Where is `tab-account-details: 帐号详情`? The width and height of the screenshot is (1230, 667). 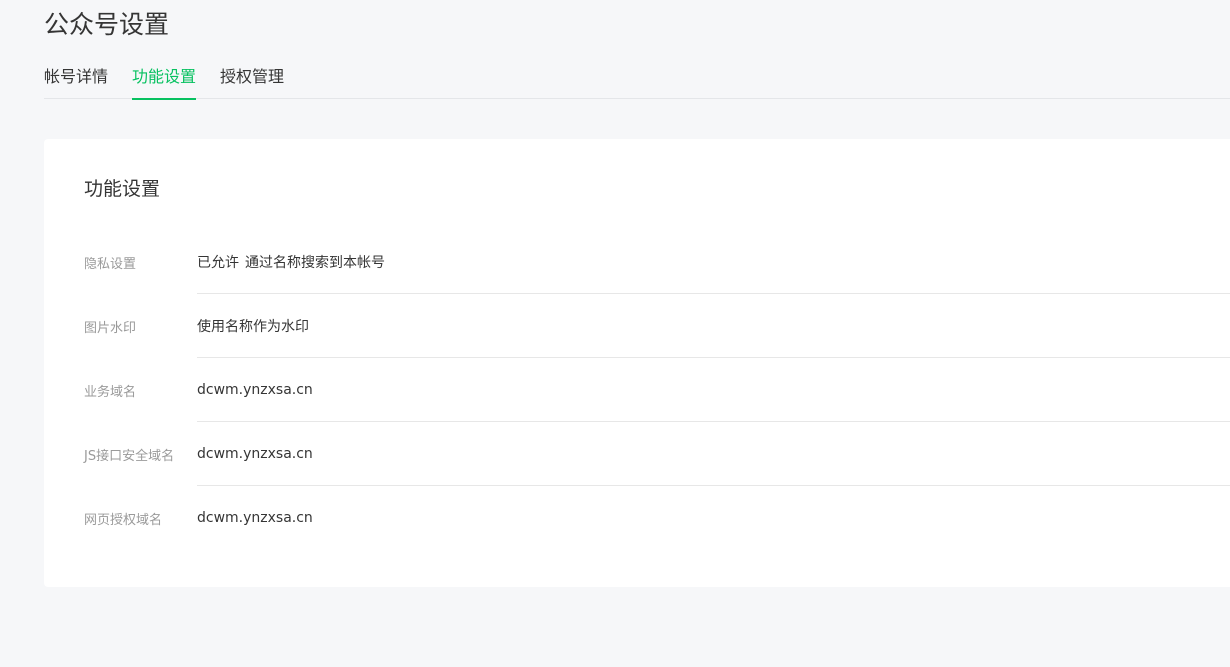 tab-account-details: 帐号详情 is located at coordinates (76, 80).